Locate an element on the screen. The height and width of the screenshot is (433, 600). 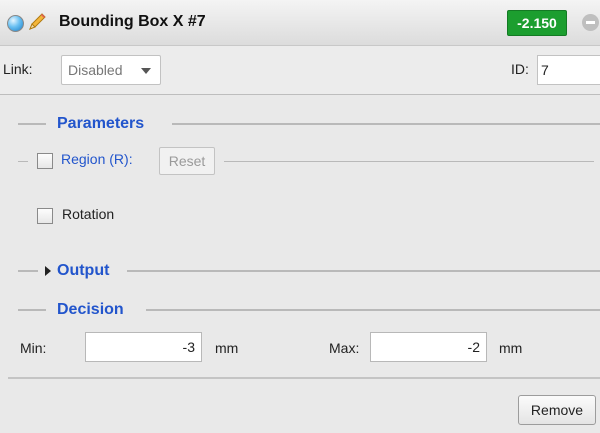
link-label: Link: is located at coordinates (18, 69).